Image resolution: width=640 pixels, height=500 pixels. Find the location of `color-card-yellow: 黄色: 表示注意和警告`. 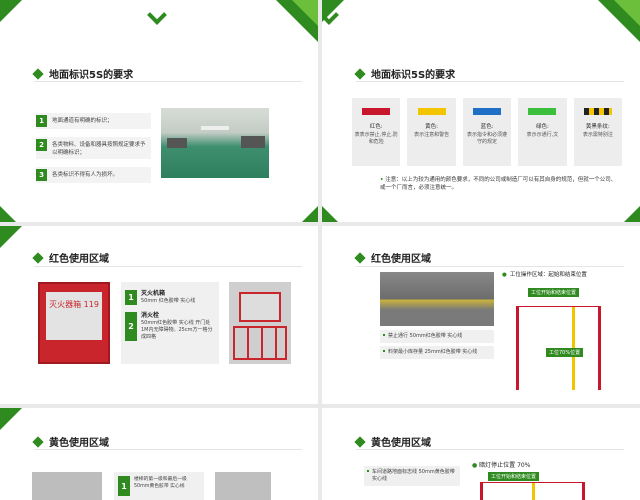

color-card-yellow: 黄色: 表示注意和警告 is located at coordinates (431, 132).